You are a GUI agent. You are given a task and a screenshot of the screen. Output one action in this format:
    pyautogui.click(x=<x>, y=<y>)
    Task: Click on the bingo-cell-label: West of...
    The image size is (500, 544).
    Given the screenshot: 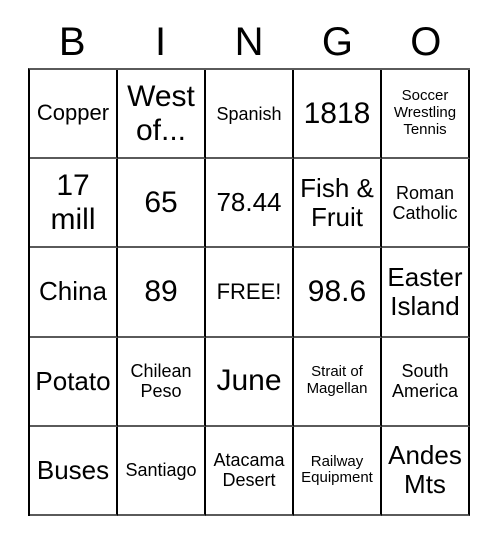 What is the action you would take?
    pyautogui.click(x=161, y=113)
    